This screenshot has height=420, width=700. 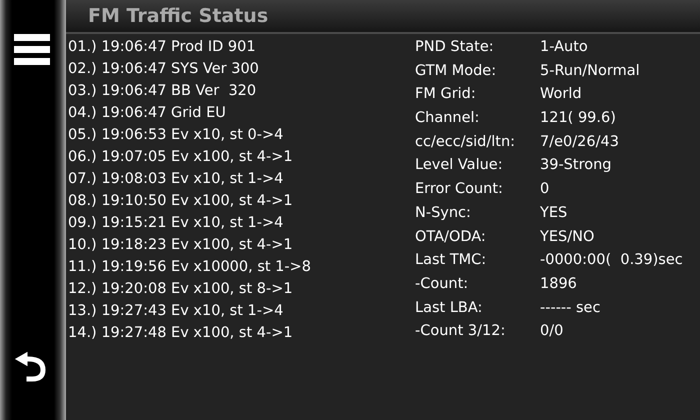 I want to click on status-value: 39-Strong, so click(x=576, y=166).